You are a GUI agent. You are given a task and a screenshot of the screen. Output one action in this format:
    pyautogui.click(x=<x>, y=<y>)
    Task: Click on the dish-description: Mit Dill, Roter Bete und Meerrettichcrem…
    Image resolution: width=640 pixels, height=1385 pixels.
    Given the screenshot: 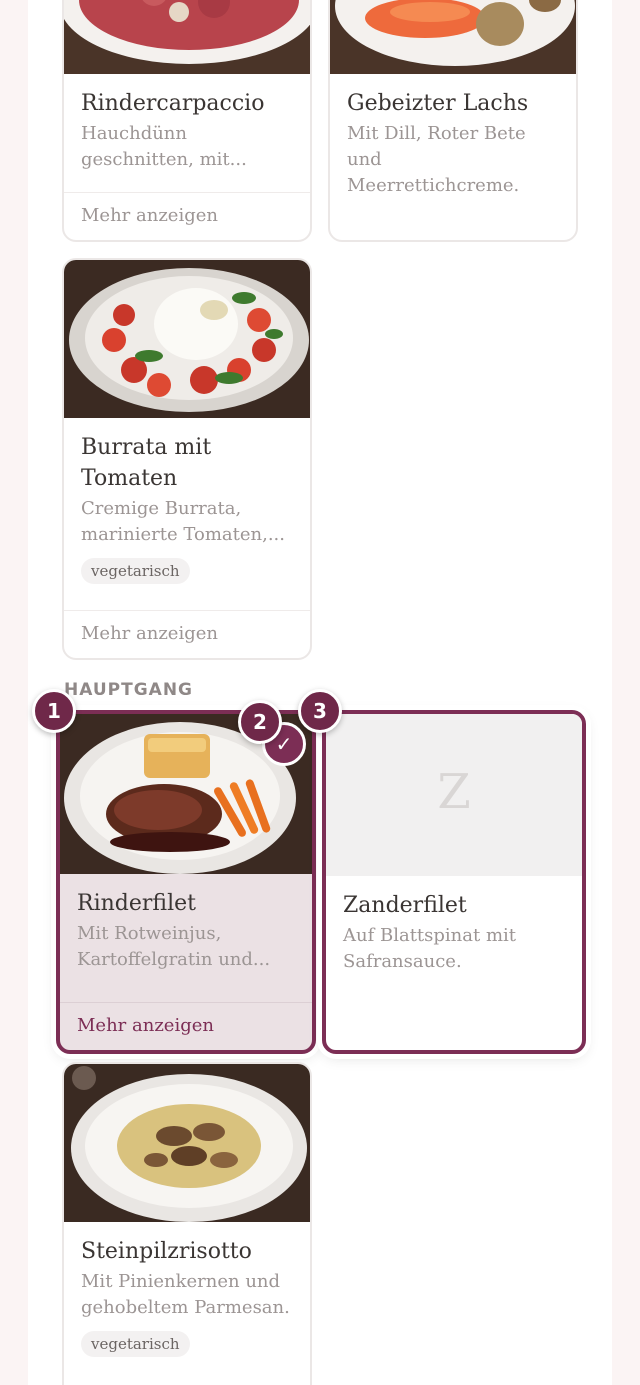 What is the action you would take?
    pyautogui.click(x=436, y=159)
    